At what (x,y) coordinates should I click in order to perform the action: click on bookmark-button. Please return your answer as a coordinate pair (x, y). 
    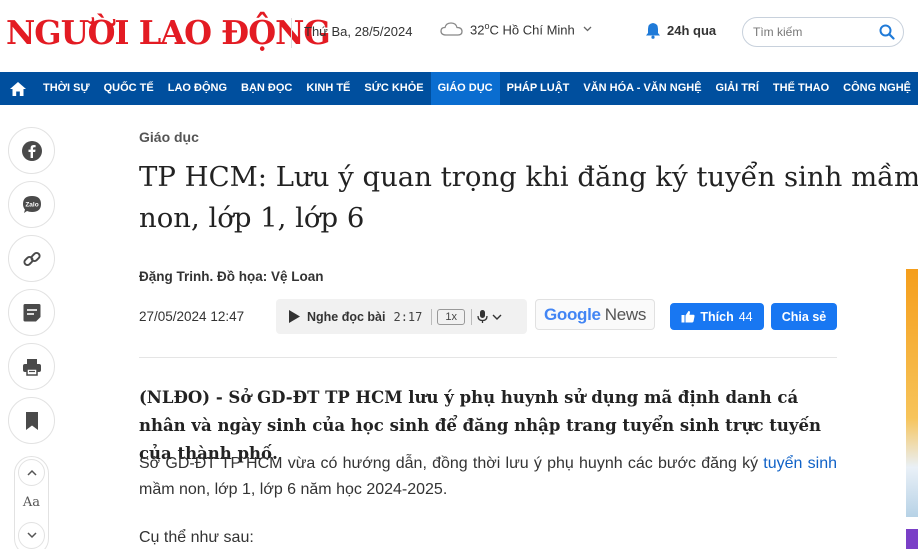
    Looking at the image, I should click on (31, 420).